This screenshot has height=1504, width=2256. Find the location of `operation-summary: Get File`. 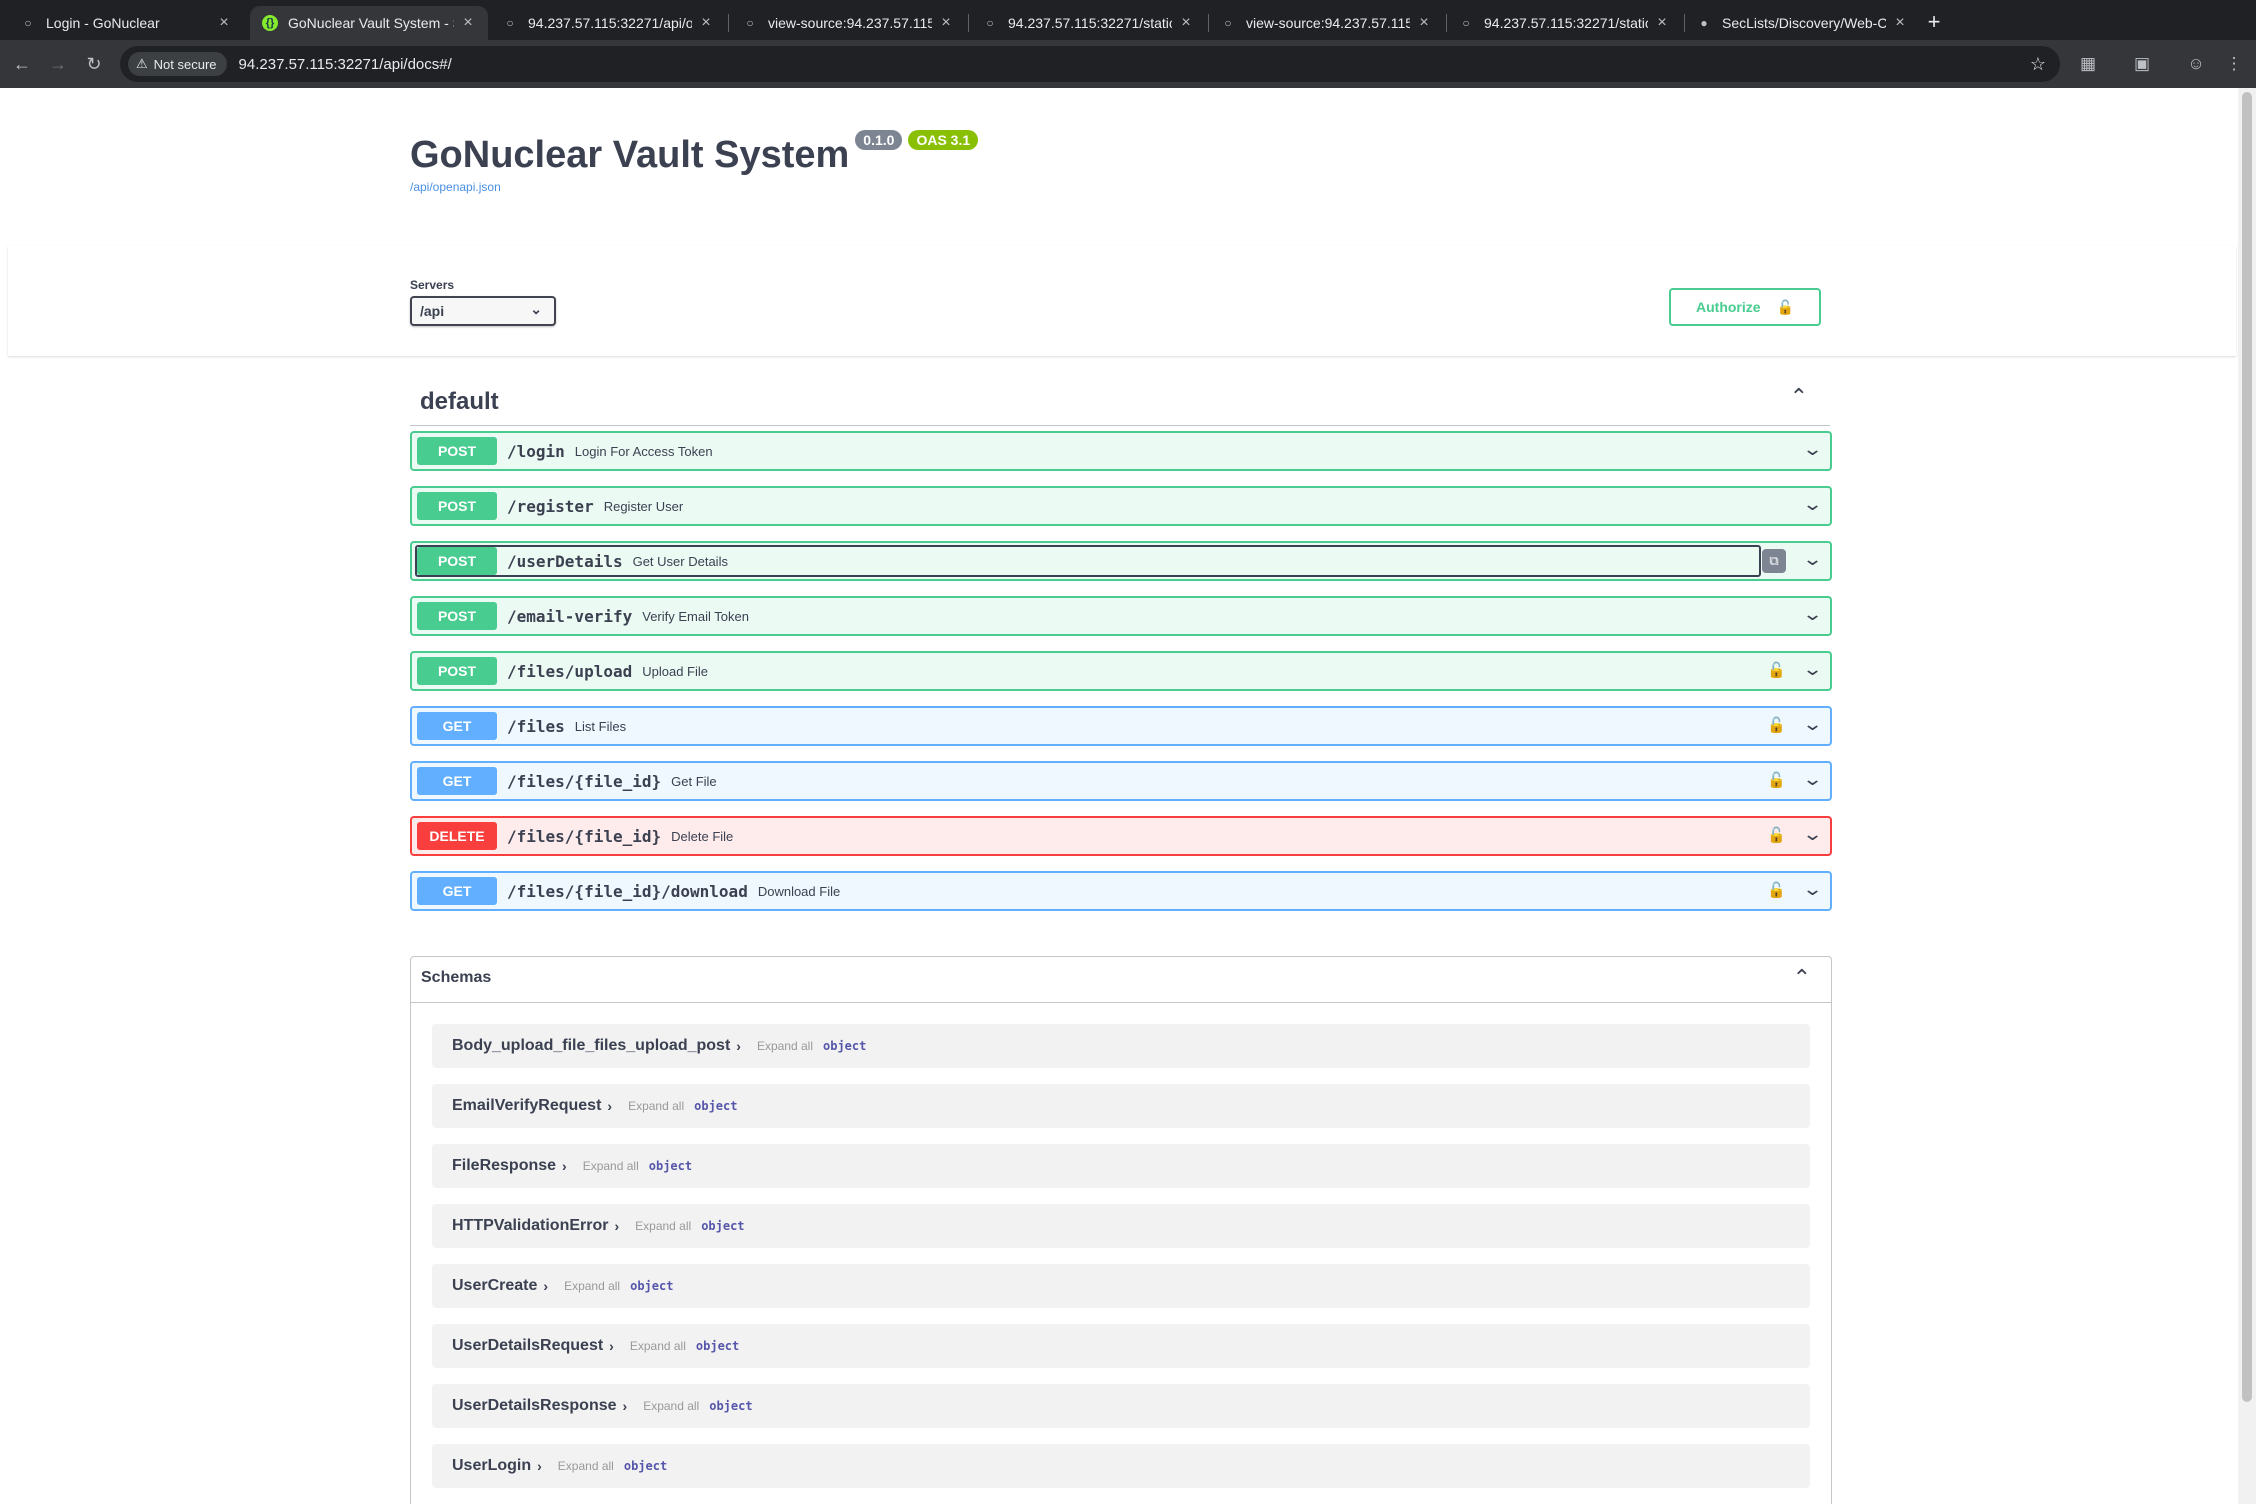

operation-summary: Get File is located at coordinates (694, 781).